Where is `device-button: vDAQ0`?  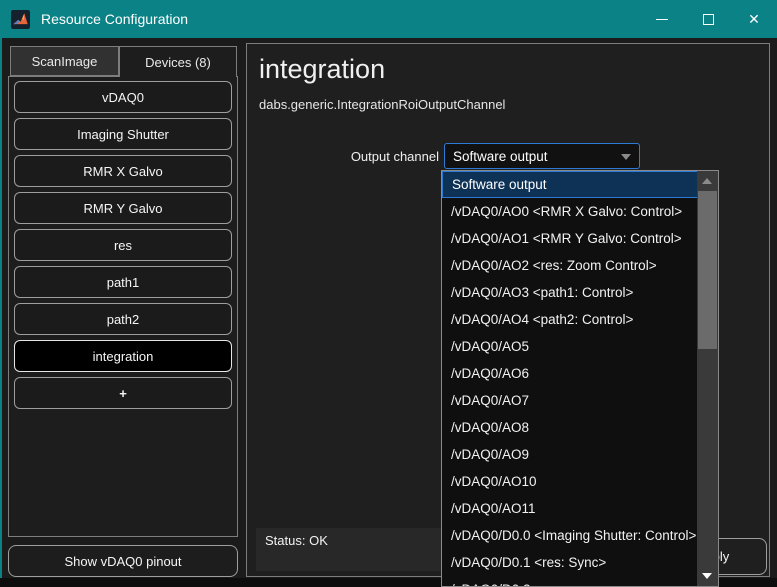
device-button: vDAQ0 is located at coordinates (123, 97).